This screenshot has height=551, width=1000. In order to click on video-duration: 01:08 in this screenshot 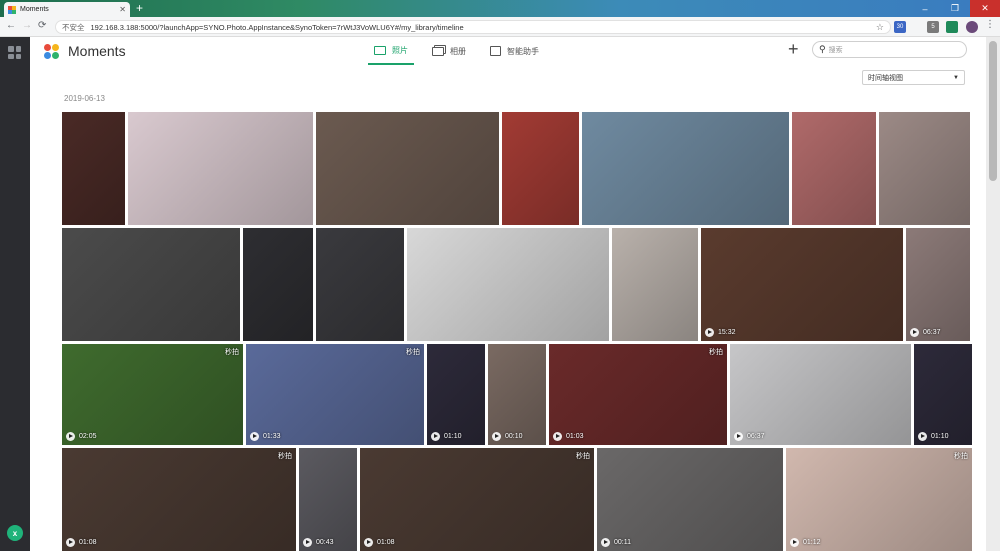, I will do `click(379, 542)`.